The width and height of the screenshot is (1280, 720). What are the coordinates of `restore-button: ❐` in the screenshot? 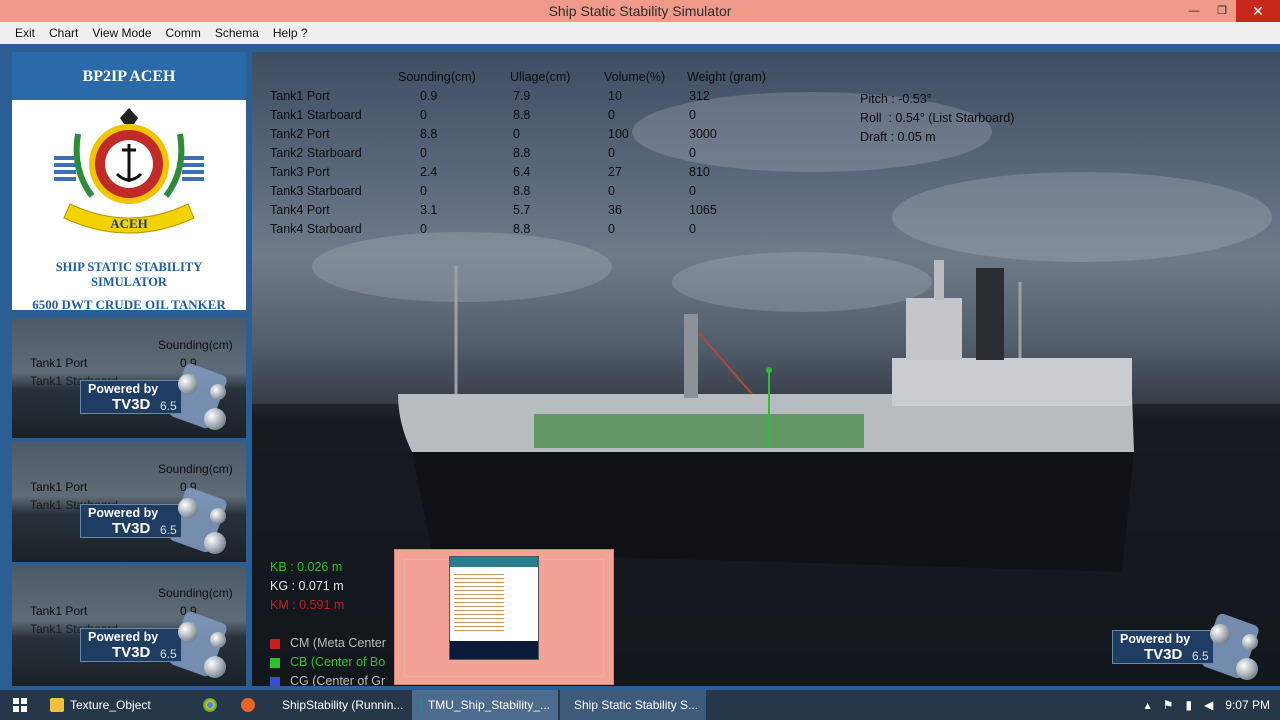 It's located at (1222, 11).